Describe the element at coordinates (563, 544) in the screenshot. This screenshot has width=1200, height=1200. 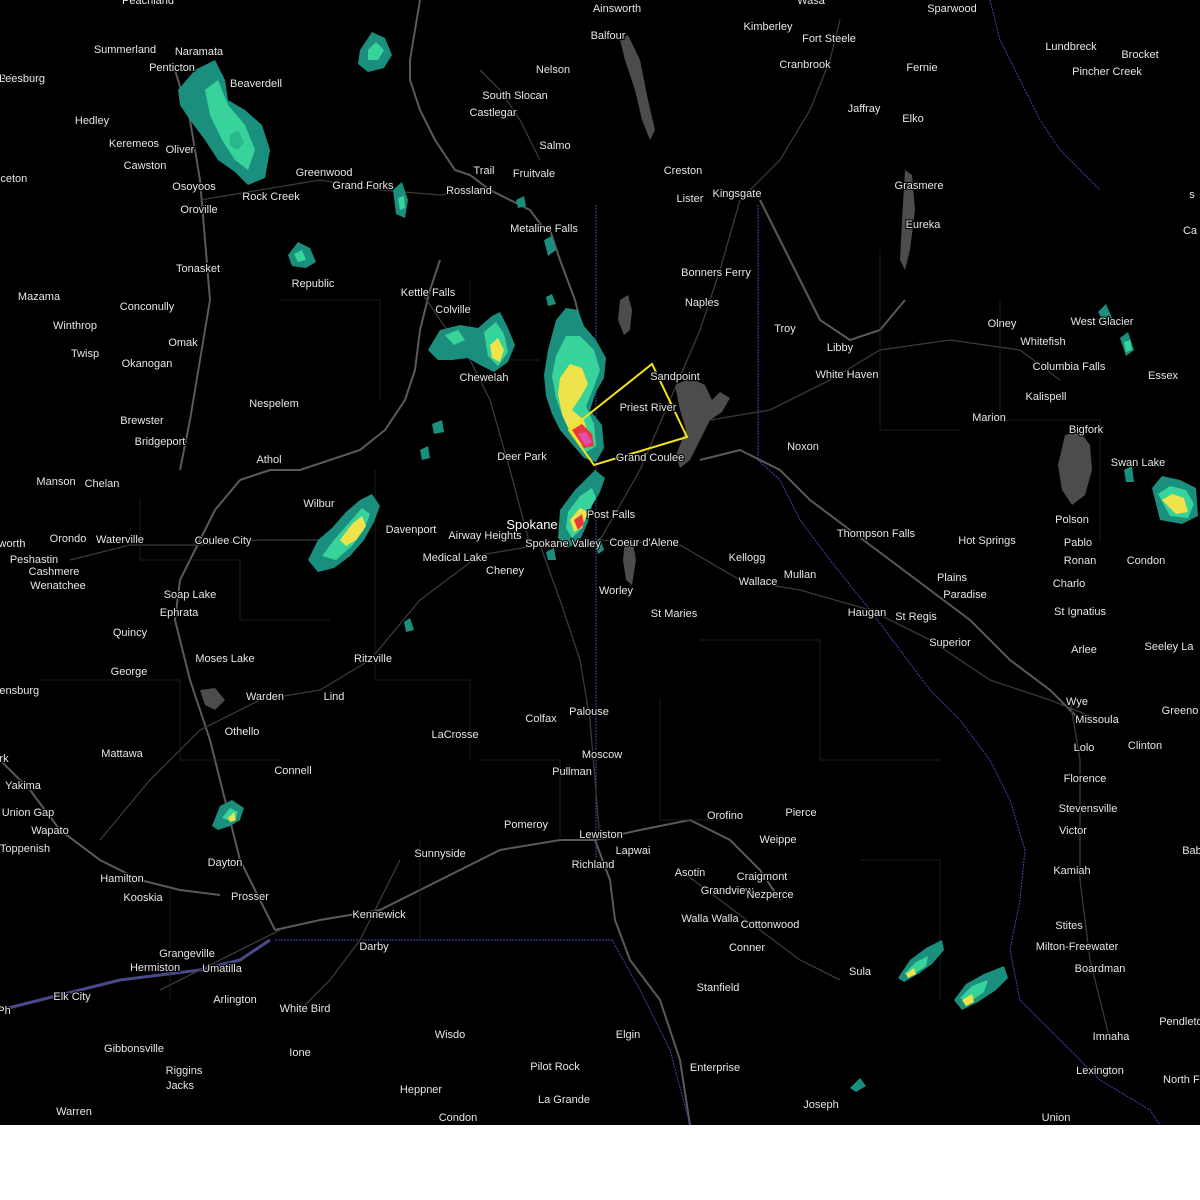
I see `city-label: Spokane Valley` at that location.